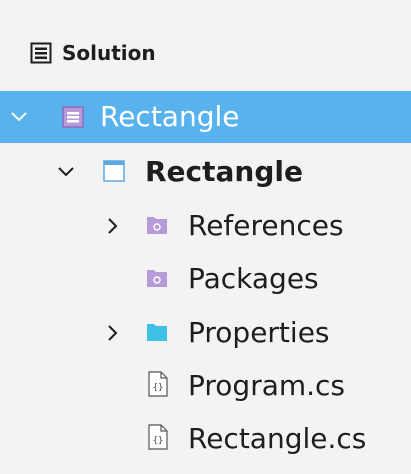  I want to click on tree-item-label: Rectangle.cs, so click(277, 438).